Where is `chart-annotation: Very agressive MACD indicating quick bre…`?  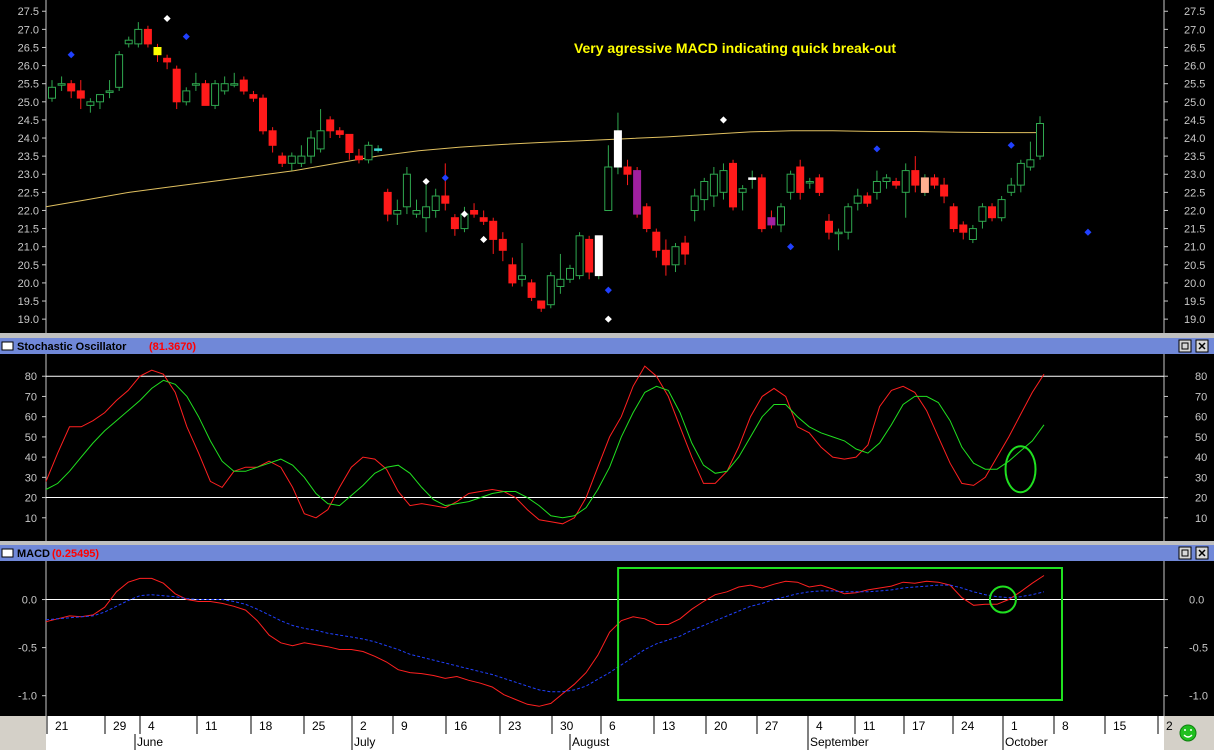 chart-annotation: Very agressive MACD indicating quick bre… is located at coordinates (735, 48).